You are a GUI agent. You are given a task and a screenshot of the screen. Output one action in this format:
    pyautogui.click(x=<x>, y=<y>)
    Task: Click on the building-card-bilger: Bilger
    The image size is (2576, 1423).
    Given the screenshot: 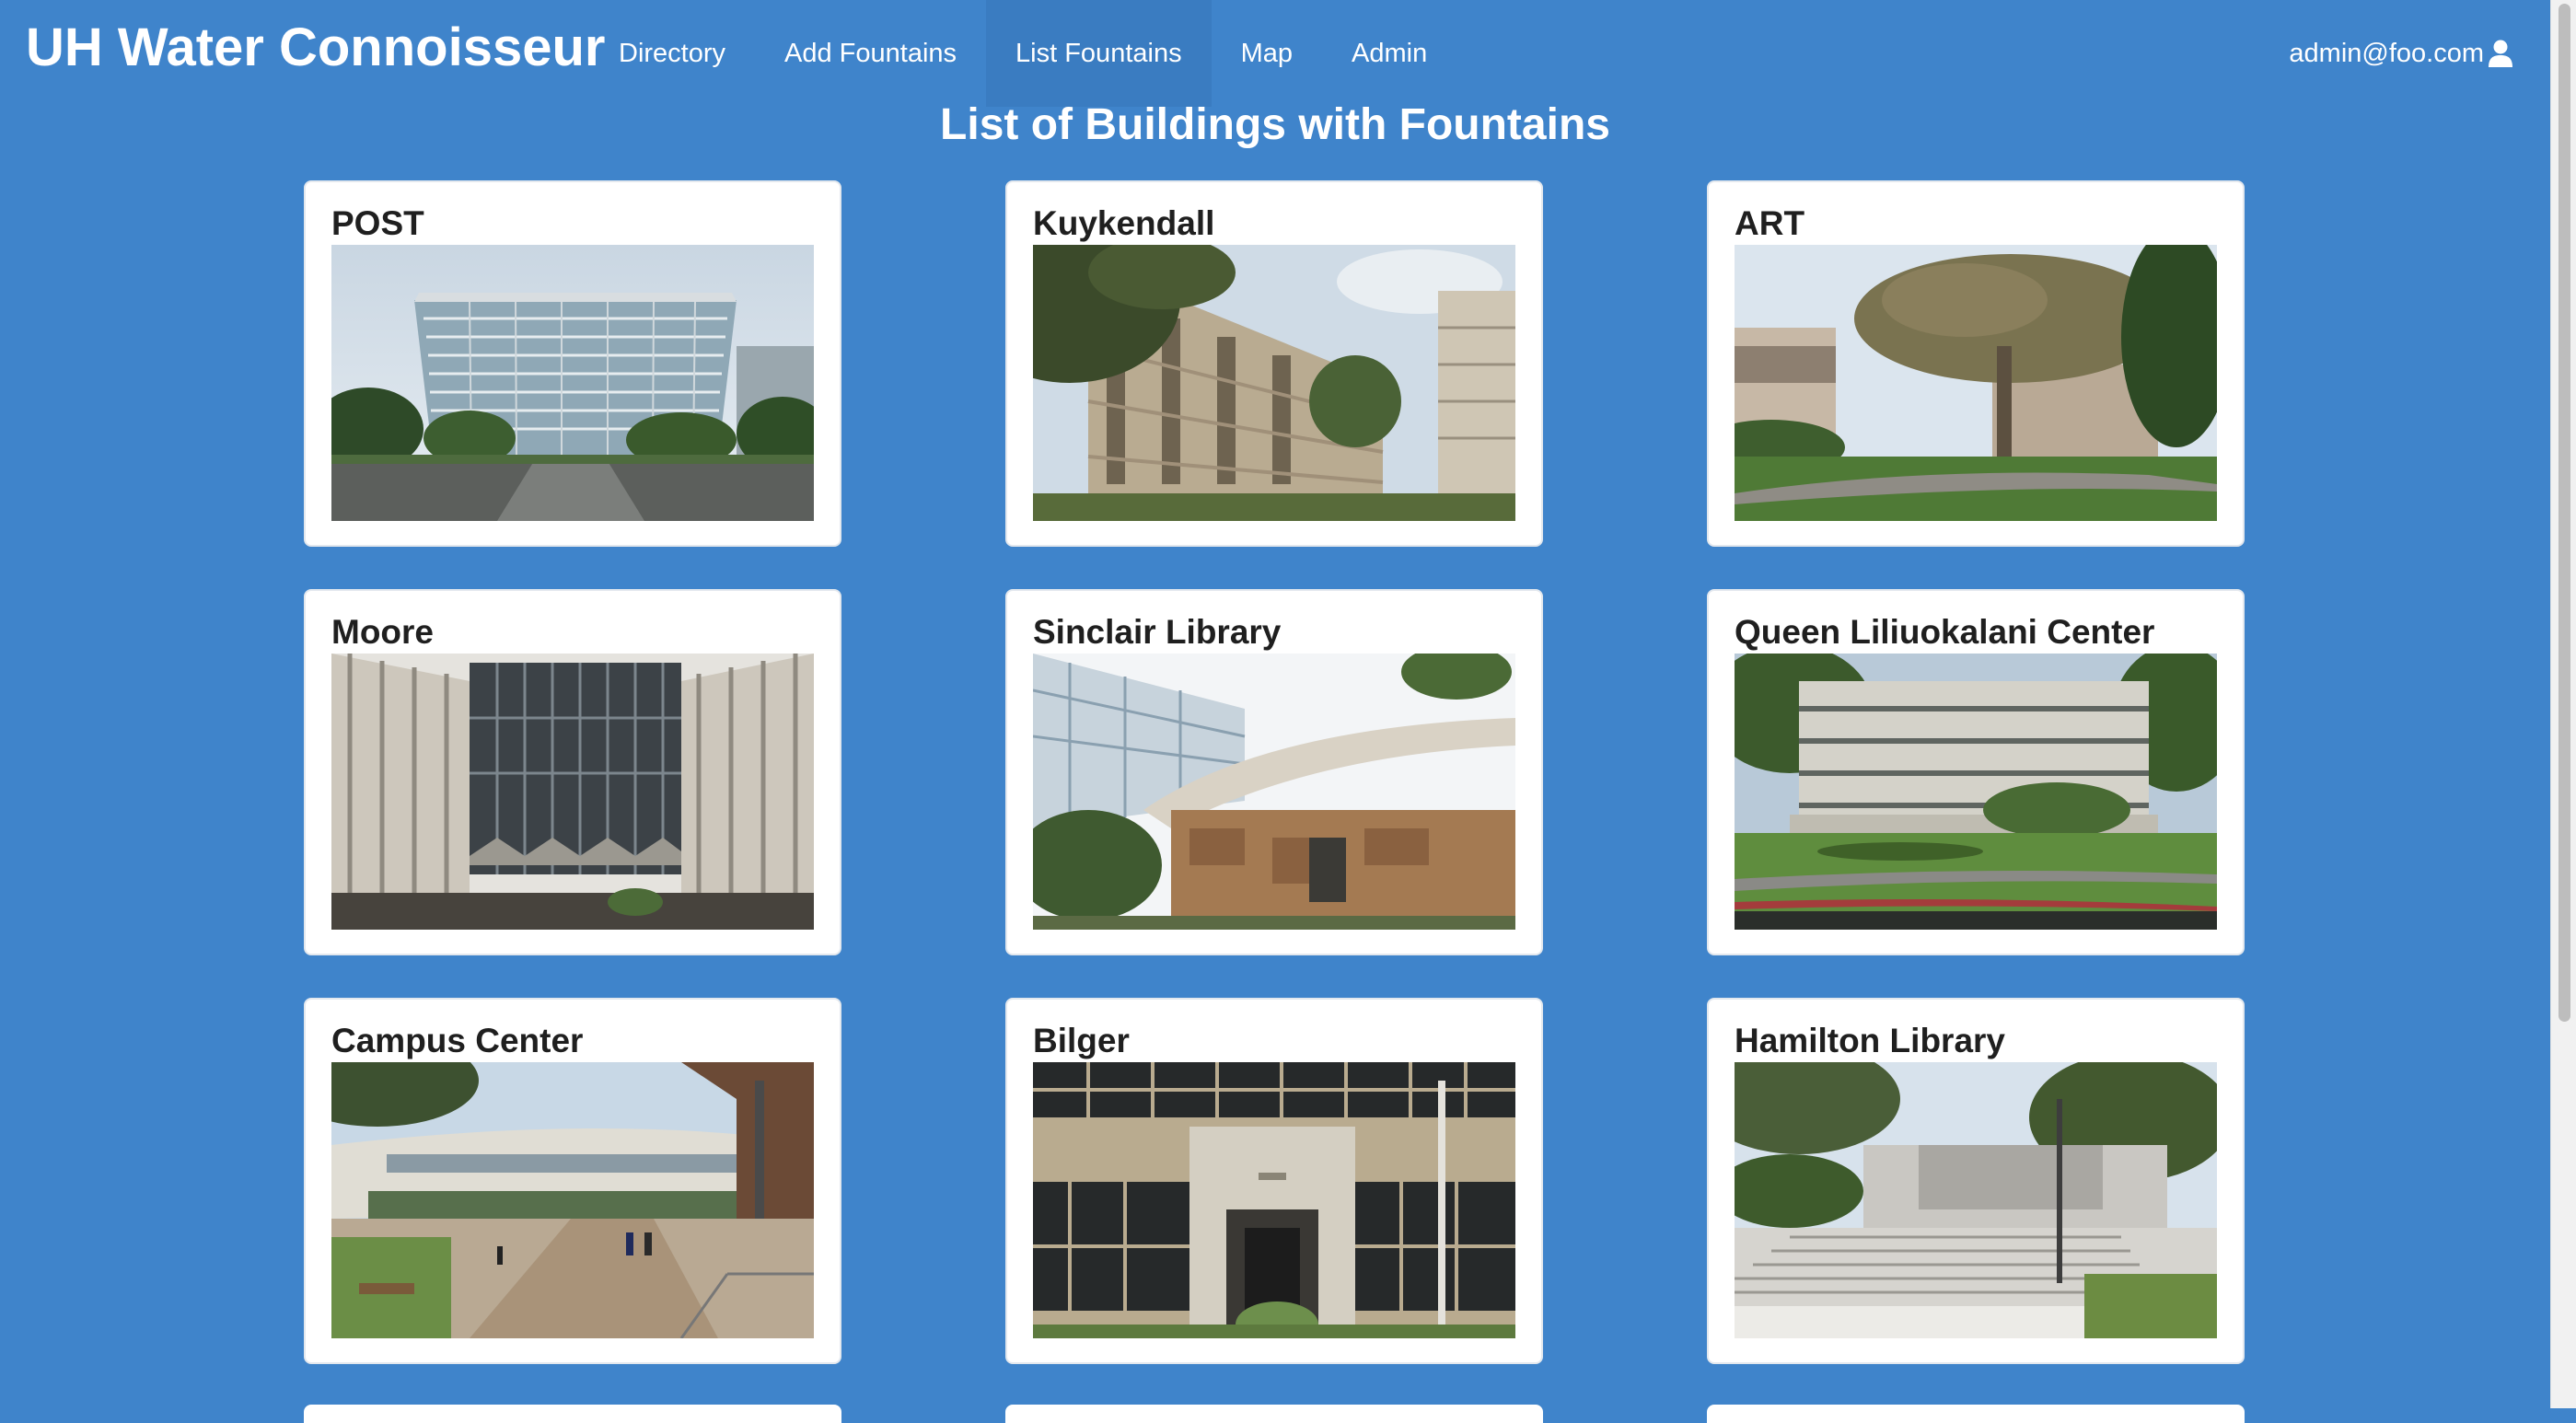 What is the action you would take?
    pyautogui.click(x=1274, y=1181)
    